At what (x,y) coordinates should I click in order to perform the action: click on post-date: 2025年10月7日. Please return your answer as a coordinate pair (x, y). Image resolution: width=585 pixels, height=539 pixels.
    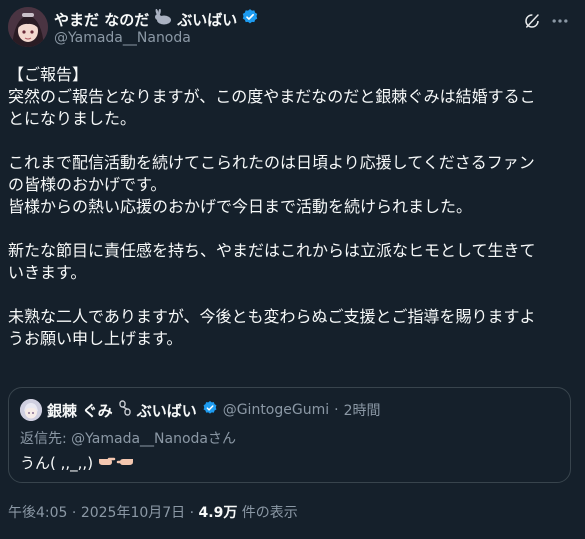
    Looking at the image, I should click on (133, 513).